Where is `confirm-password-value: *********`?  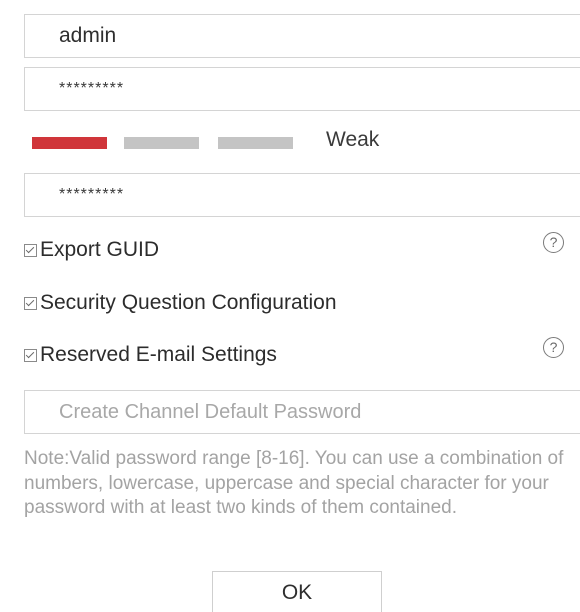
confirm-password-value: ********* is located at coordinates (92, 194).